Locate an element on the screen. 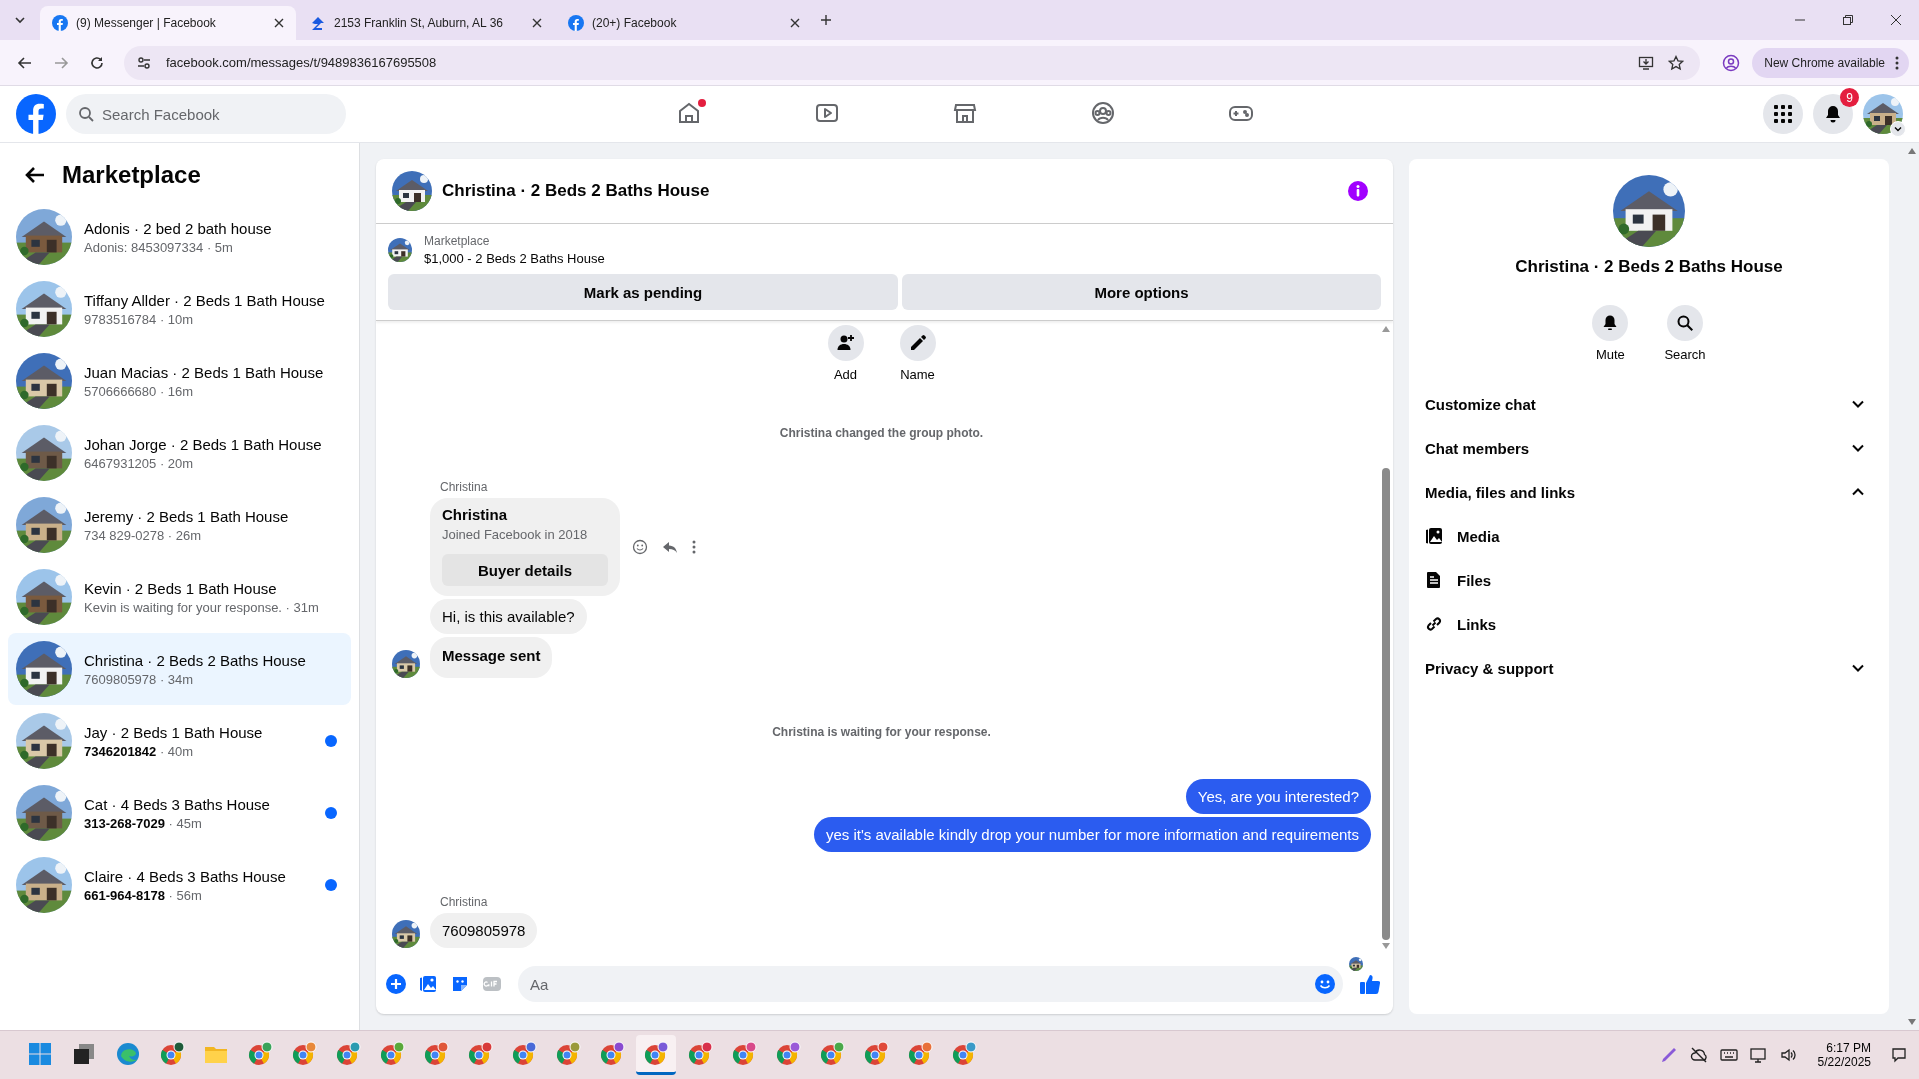 This screenshot has width=1919, height=1079. update-button: New Chrome available is located at coordinates (1830, 62).